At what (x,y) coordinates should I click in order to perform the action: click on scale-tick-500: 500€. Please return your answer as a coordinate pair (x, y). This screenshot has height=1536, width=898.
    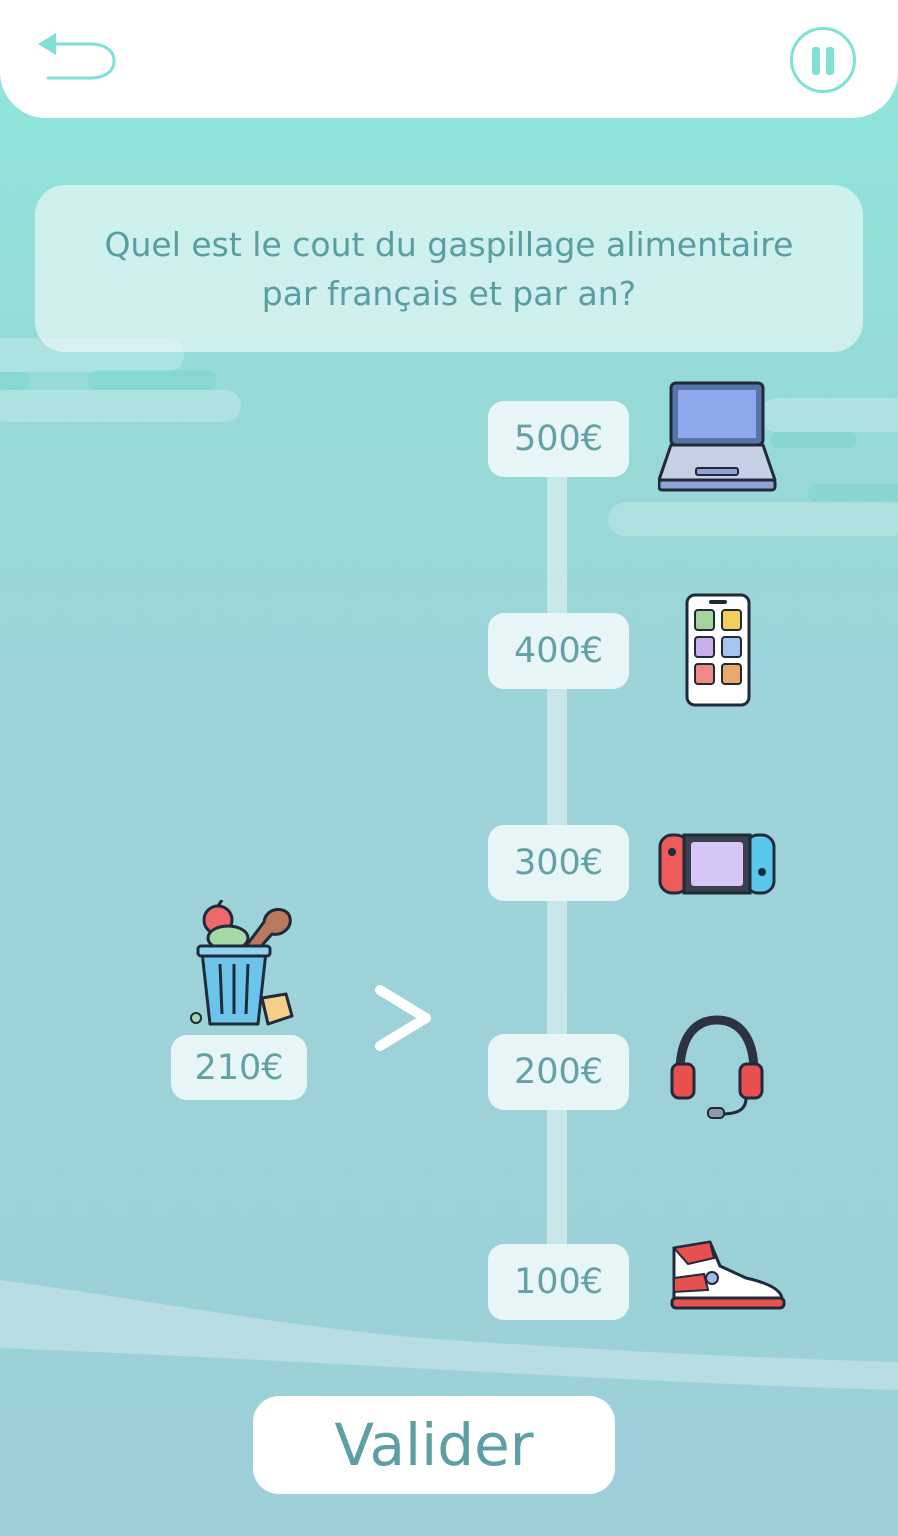
    Looking at the image, I should click on (558, 439).